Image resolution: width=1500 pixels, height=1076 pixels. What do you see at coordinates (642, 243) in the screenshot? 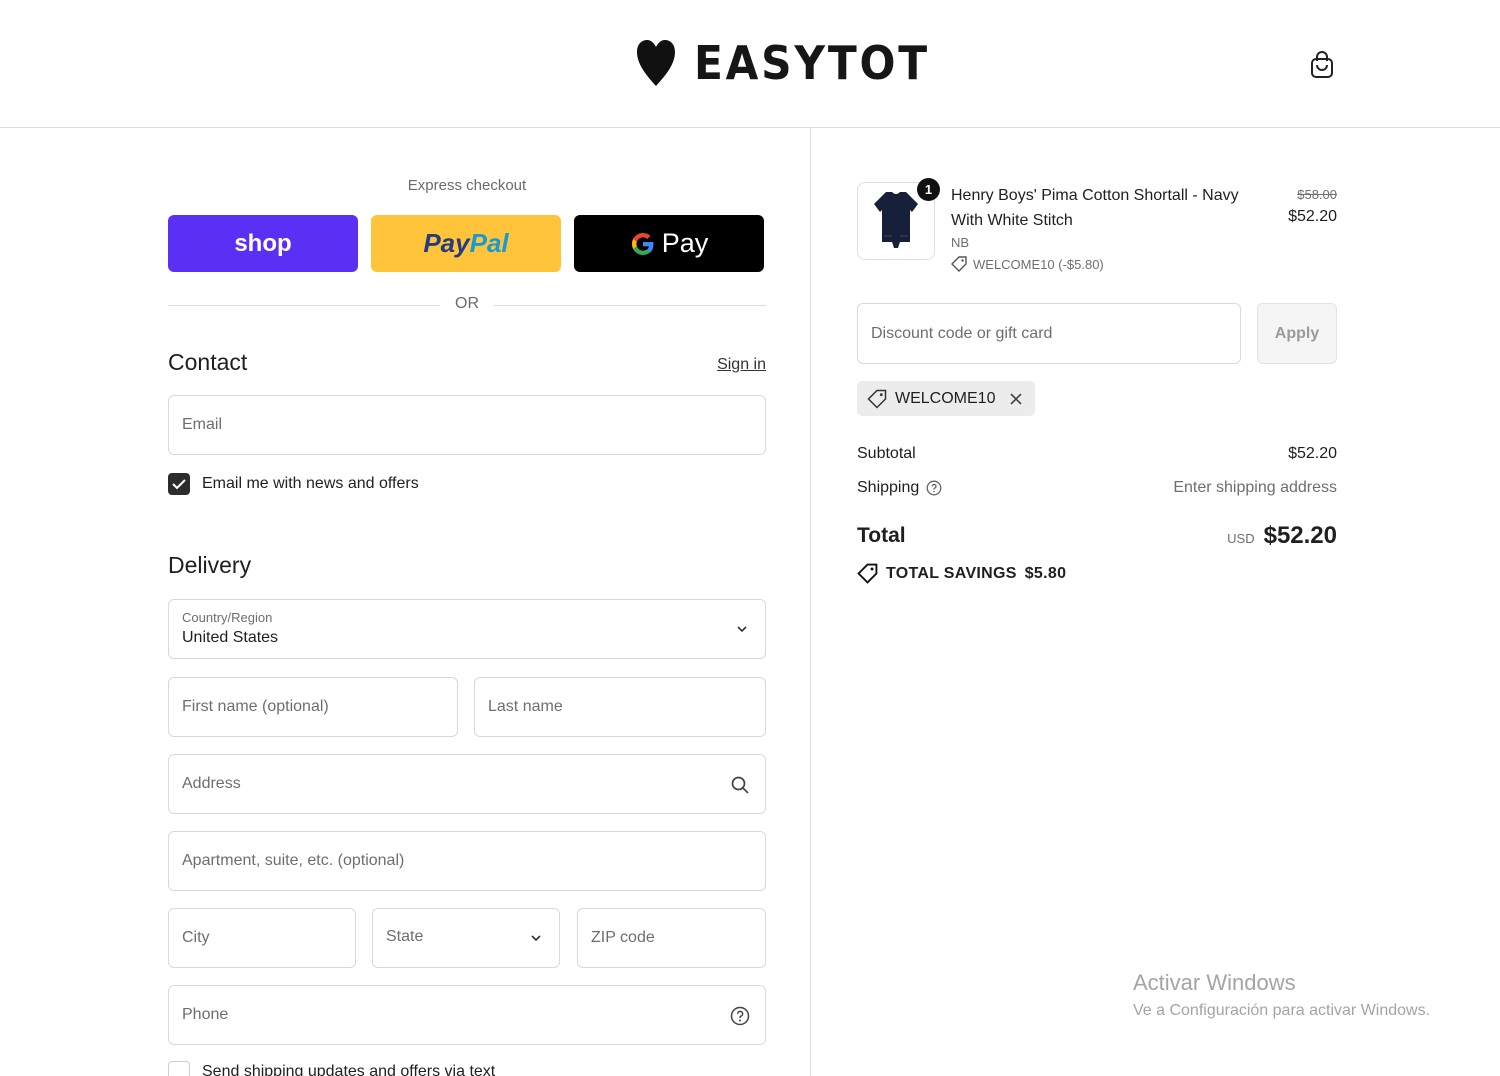
I see `google-g-icon` at bounding box center [642, 243].